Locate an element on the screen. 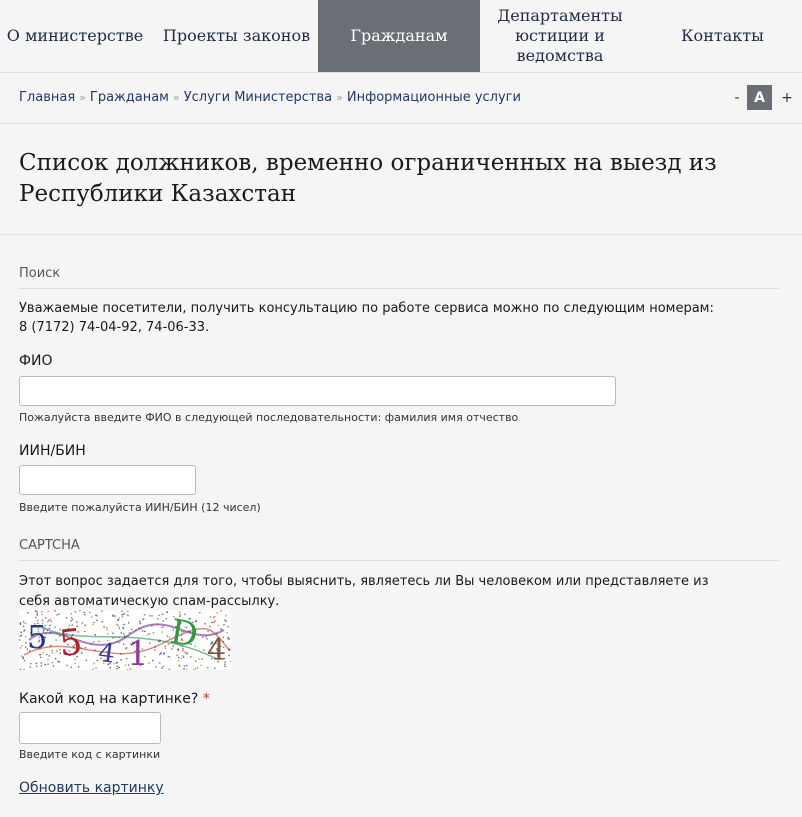 The width and height of the screenshot is (802, 817). font-normal-button: A is located at coordinates (759, 97).